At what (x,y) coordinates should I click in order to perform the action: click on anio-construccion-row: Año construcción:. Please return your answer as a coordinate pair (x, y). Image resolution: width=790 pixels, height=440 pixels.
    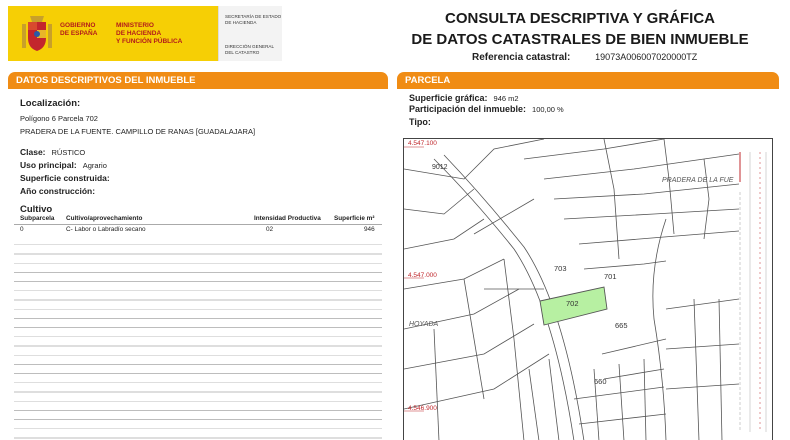
    Looking at the image, I should click on (57, 191).